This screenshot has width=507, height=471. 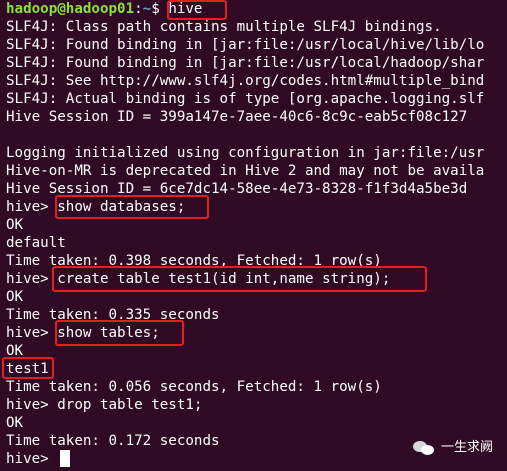 I want to click on text-cursor, so click(x=65, y=458).